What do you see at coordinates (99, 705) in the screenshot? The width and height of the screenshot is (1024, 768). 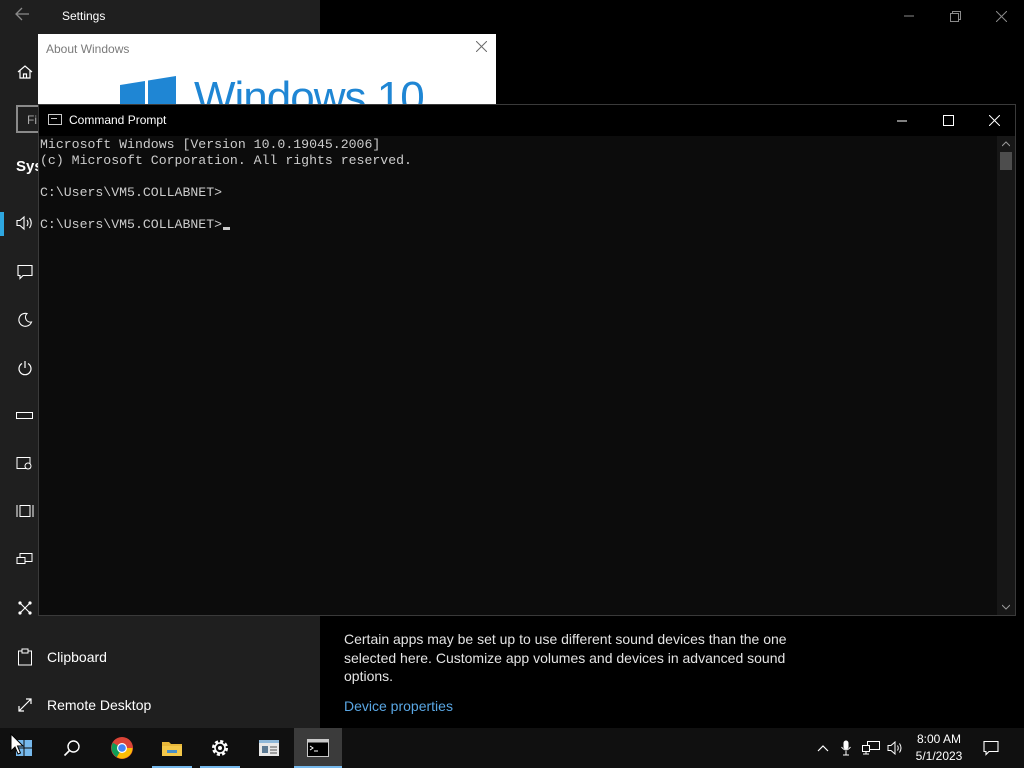 I see `sidebar-item-remote-desktop: Remote Desktop` at bounding box center [99, 705].